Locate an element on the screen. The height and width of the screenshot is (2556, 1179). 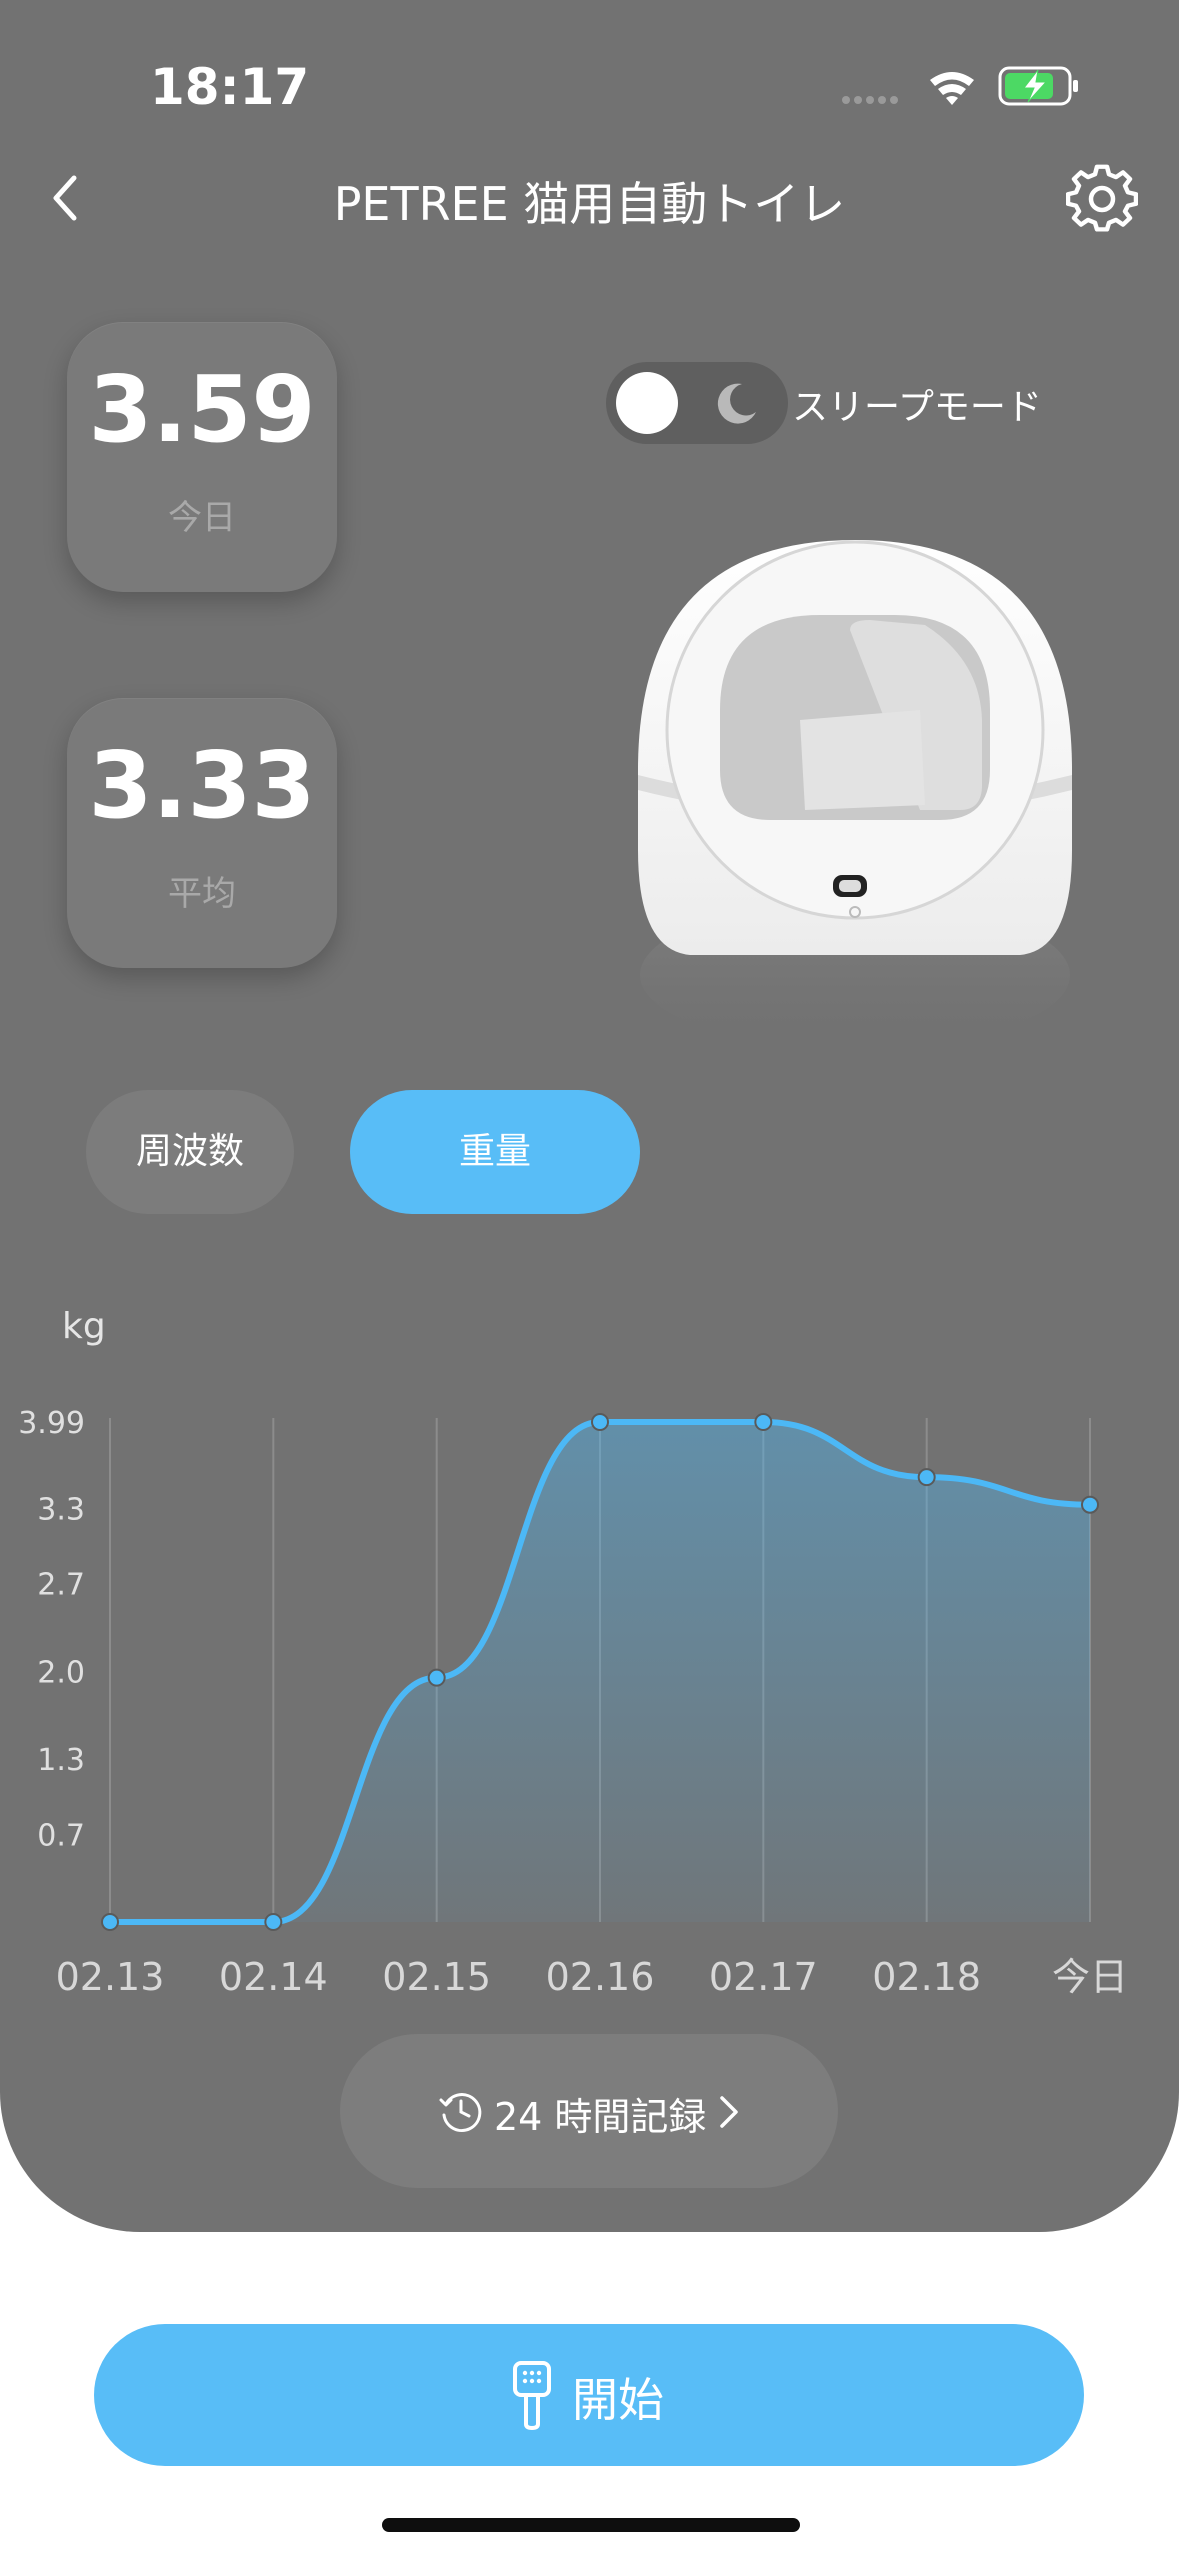
x-tick-label: 02.17 is located at coordinates (763, 1977).